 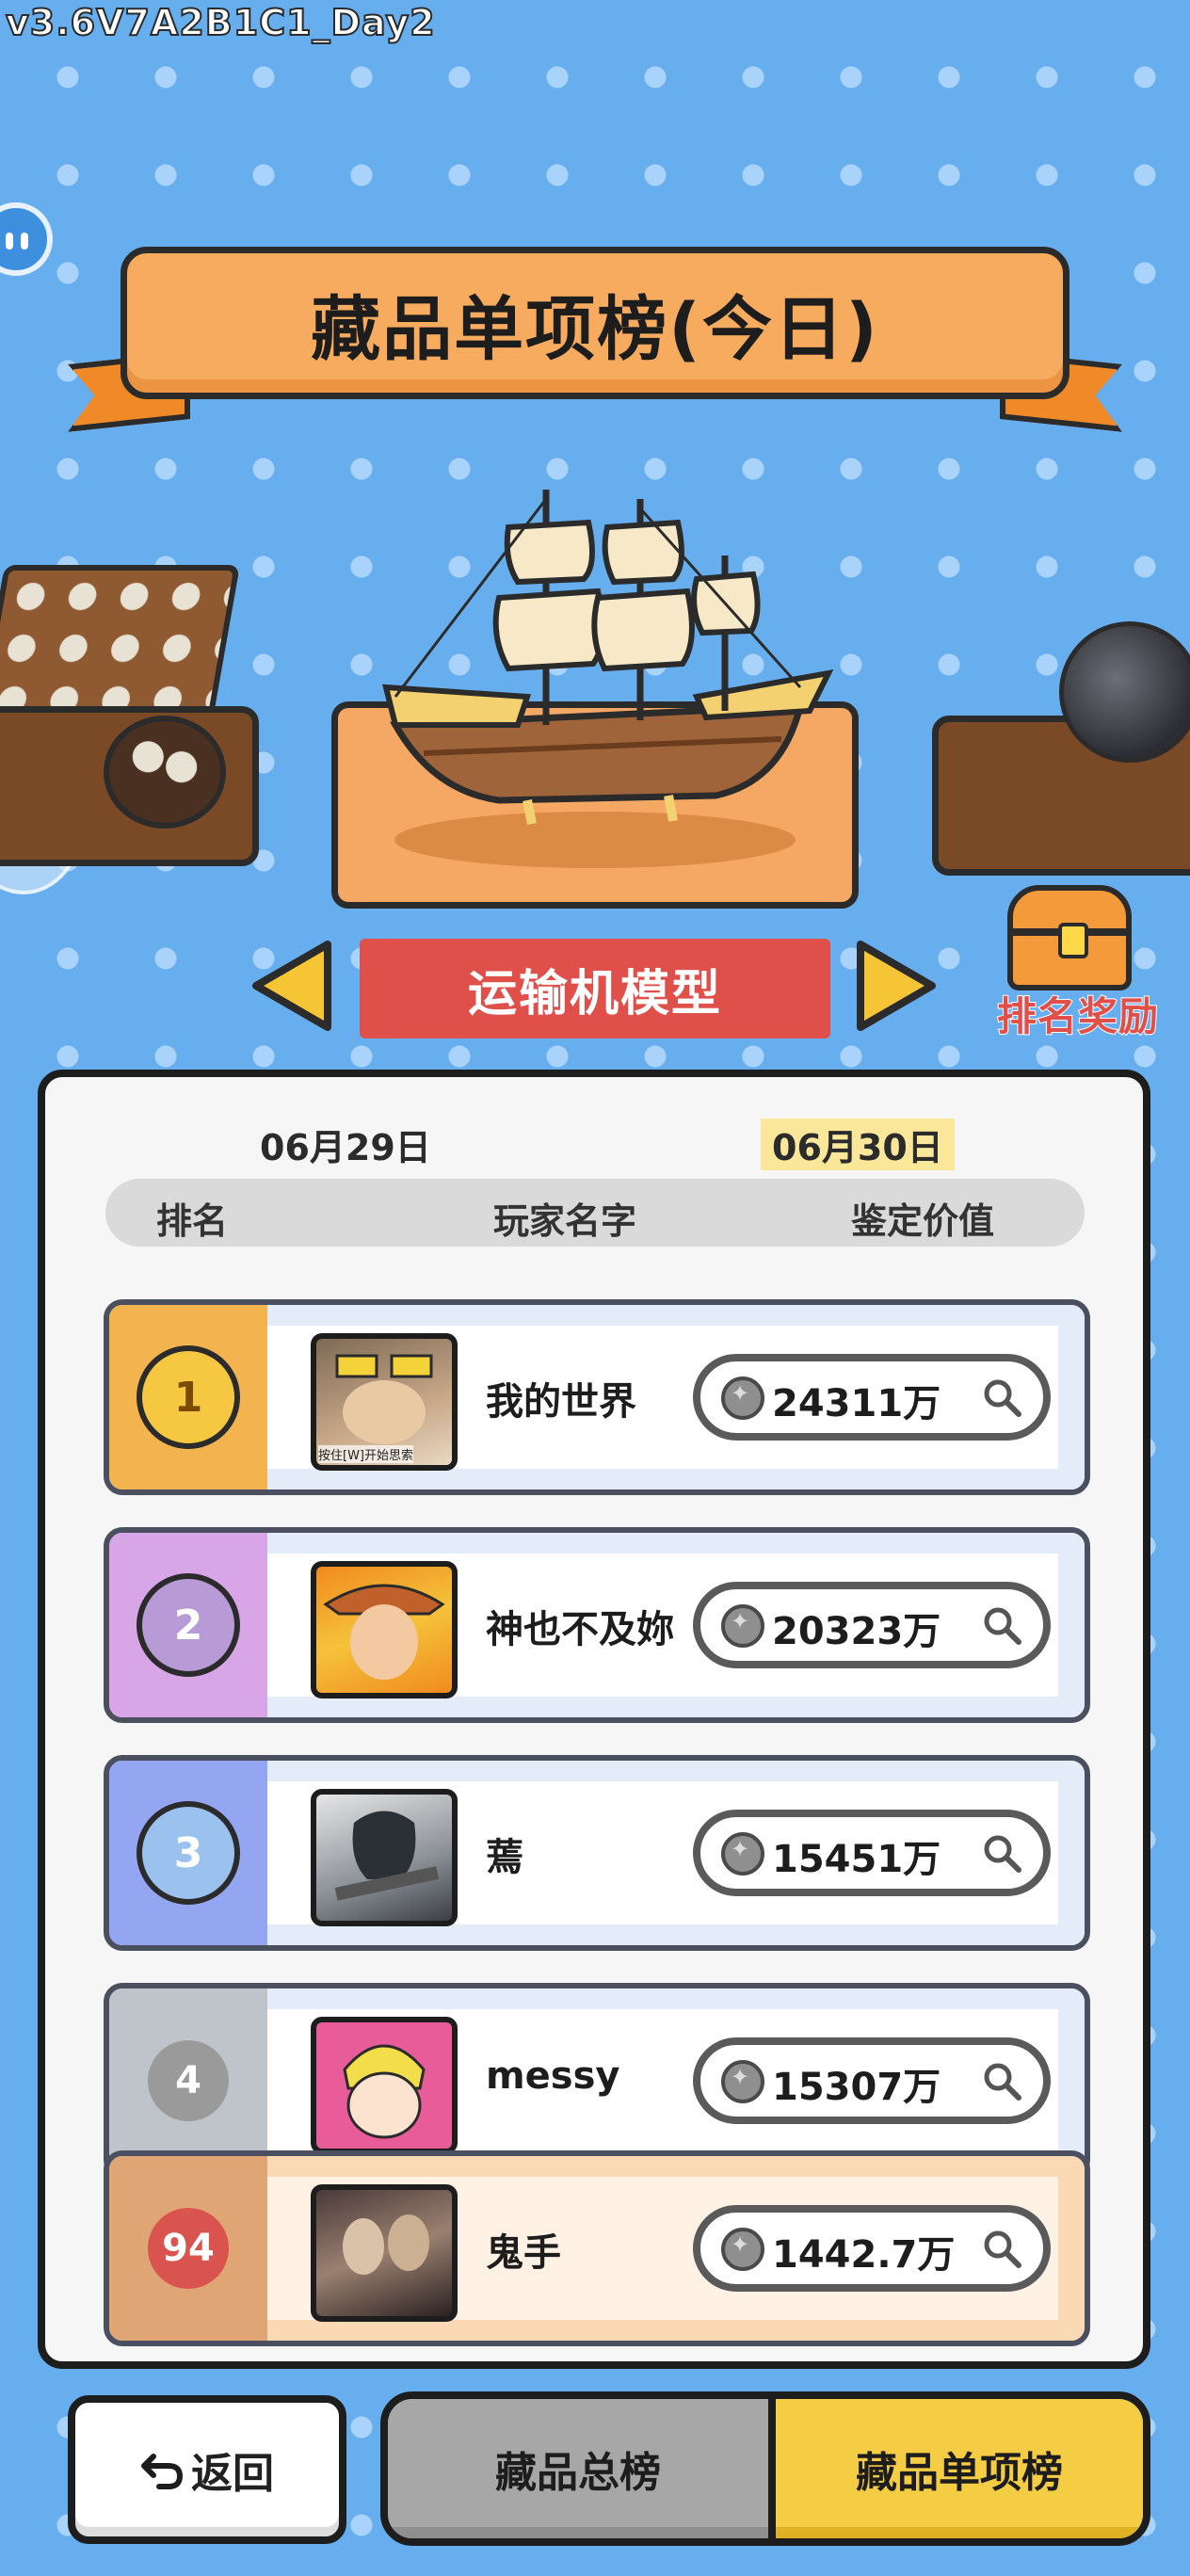 What do you see at coordinates (597, 1853) in the screenshot?
I see `leaderboard-row-3: 3 蔫 15451万` at bounding box center [597, 1853].